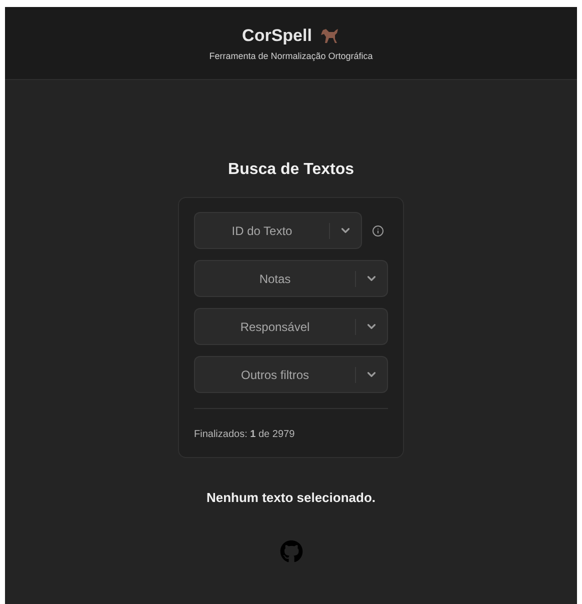 Image resolution: width=582 pixels, height=604 pixels. I want to click on app-subtitle: Ferramenta de Normalização Ortográfica, so click(291, 56).